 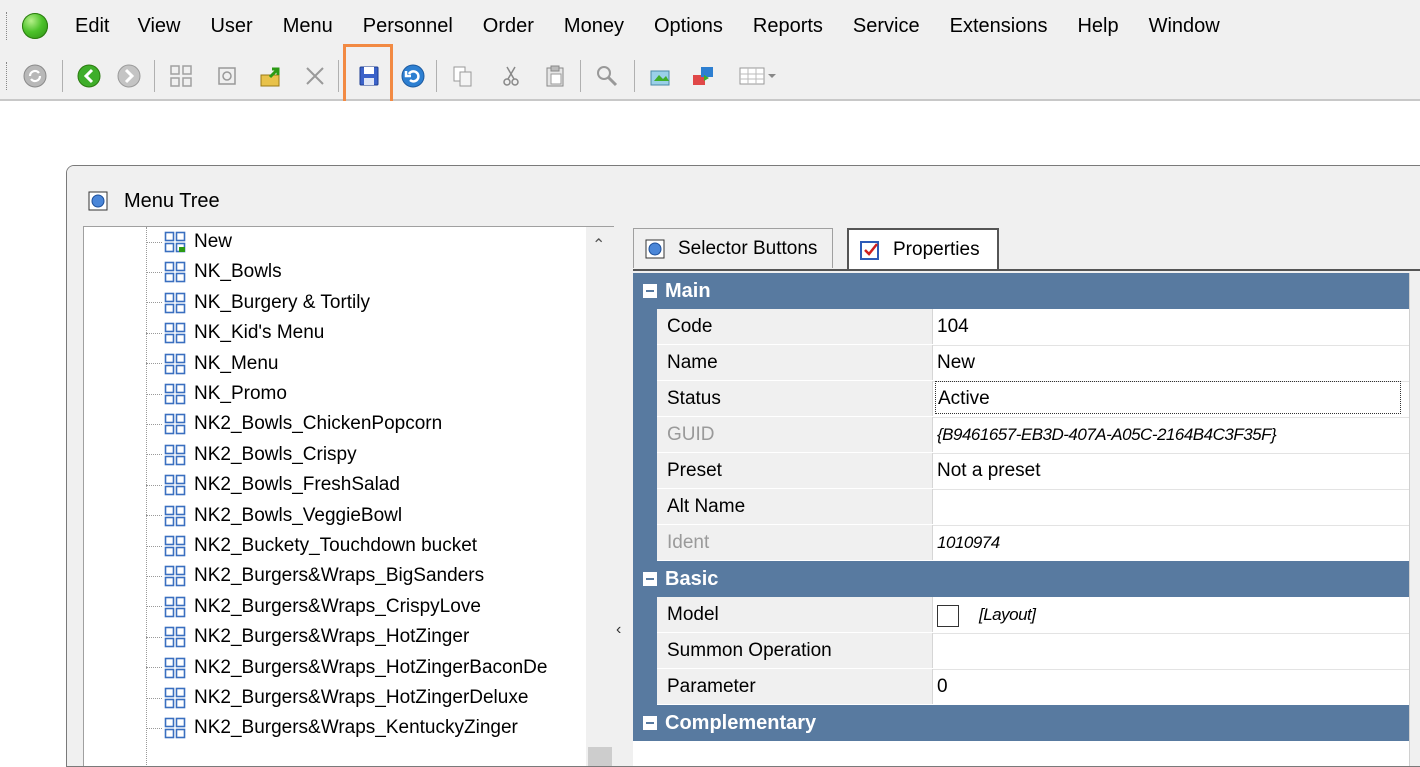 What do you see at coordinates (607, 76) in the screenshot?
I see `search-icon` at bounding box center [607, 76].